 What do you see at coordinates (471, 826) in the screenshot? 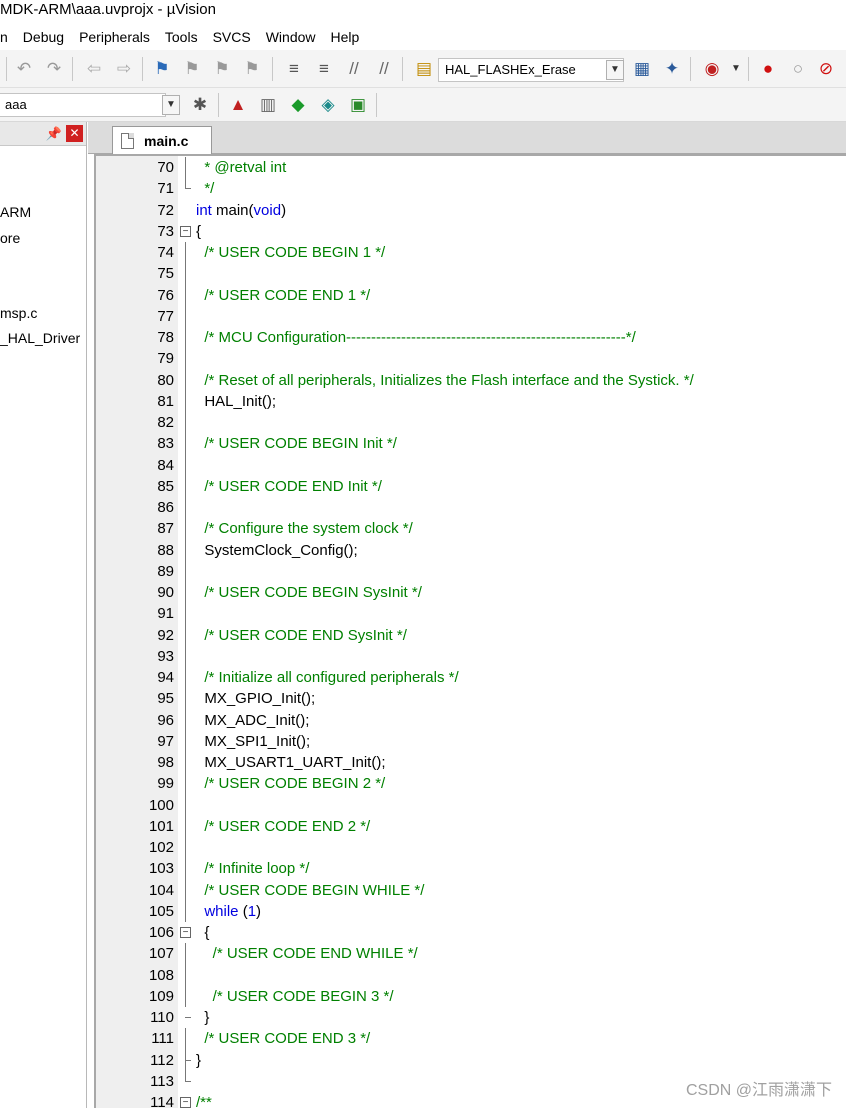
I see `code-line: 101 /* USER CODE END 2 */` at bounding box center [471, 826].